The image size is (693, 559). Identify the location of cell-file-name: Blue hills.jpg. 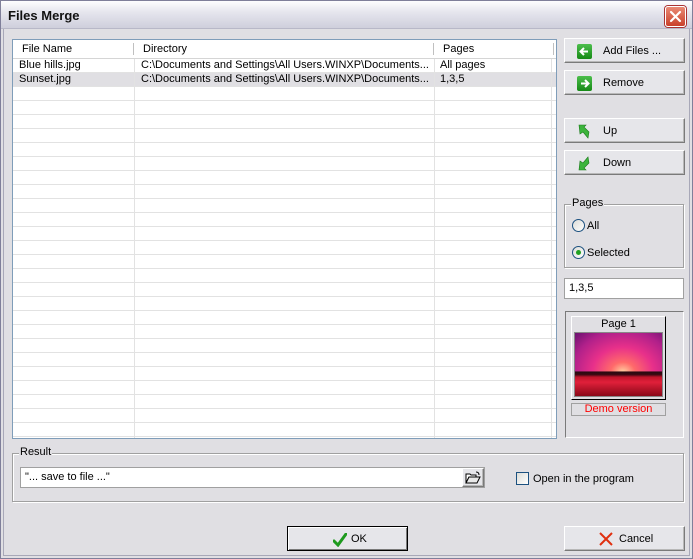
(74, 65).